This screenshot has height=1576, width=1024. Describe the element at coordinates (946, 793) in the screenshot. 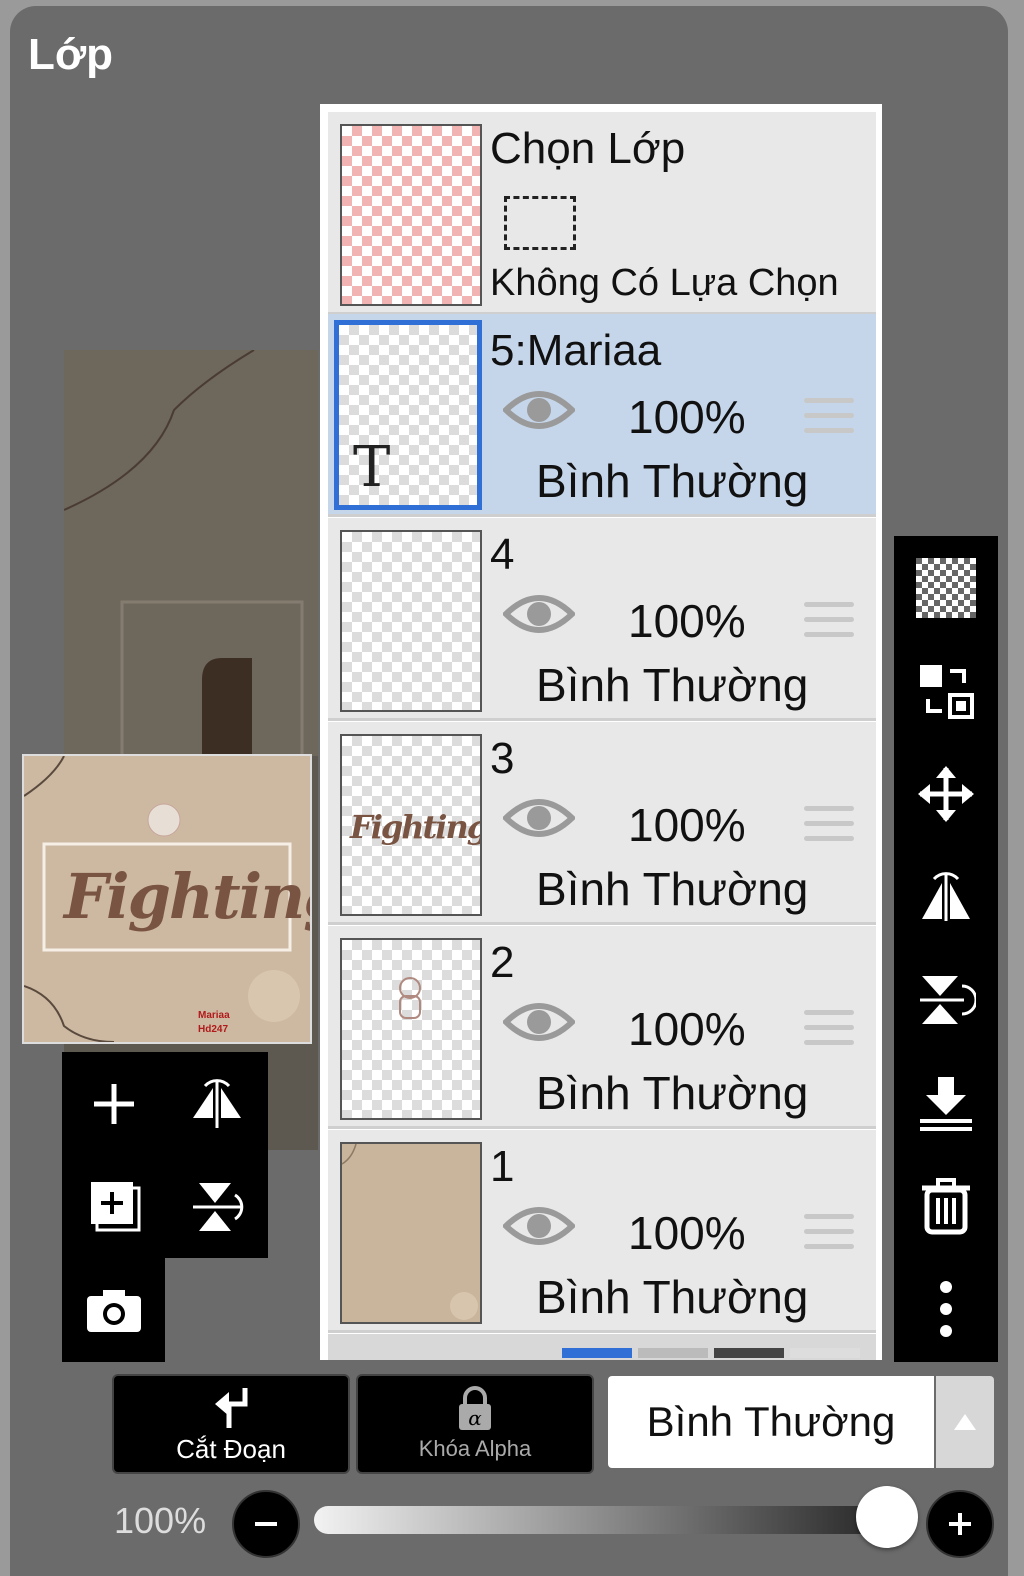

I see `move-icon` at that location.